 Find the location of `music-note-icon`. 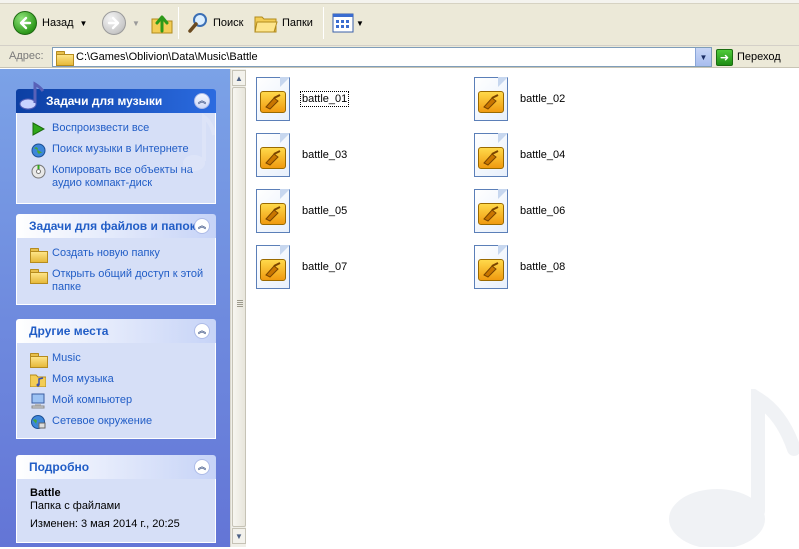

music-note-icon is located at coordinates (32, 95).